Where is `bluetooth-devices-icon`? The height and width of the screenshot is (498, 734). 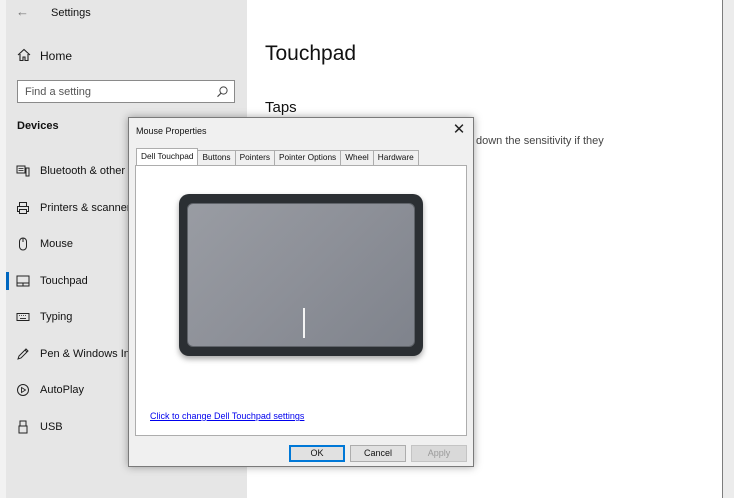 bluetooth-devices-icon is located at coordinates (23, 171).